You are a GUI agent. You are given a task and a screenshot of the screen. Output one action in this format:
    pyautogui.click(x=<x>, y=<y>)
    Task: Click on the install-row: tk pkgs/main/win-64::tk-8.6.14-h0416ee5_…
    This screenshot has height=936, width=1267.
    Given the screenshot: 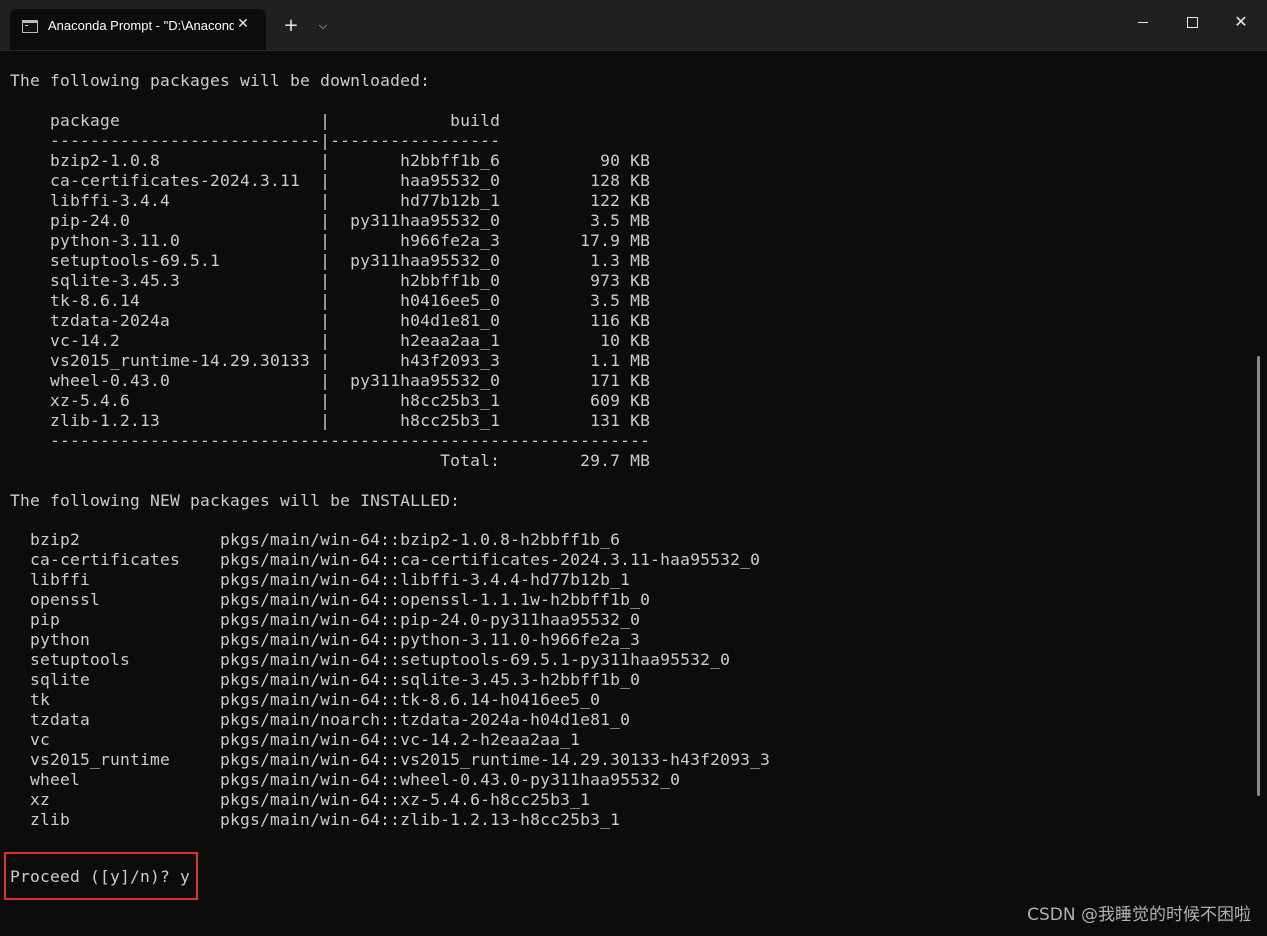 What is the action you would take?
    pyautogui.click(x=305, y=699)
    